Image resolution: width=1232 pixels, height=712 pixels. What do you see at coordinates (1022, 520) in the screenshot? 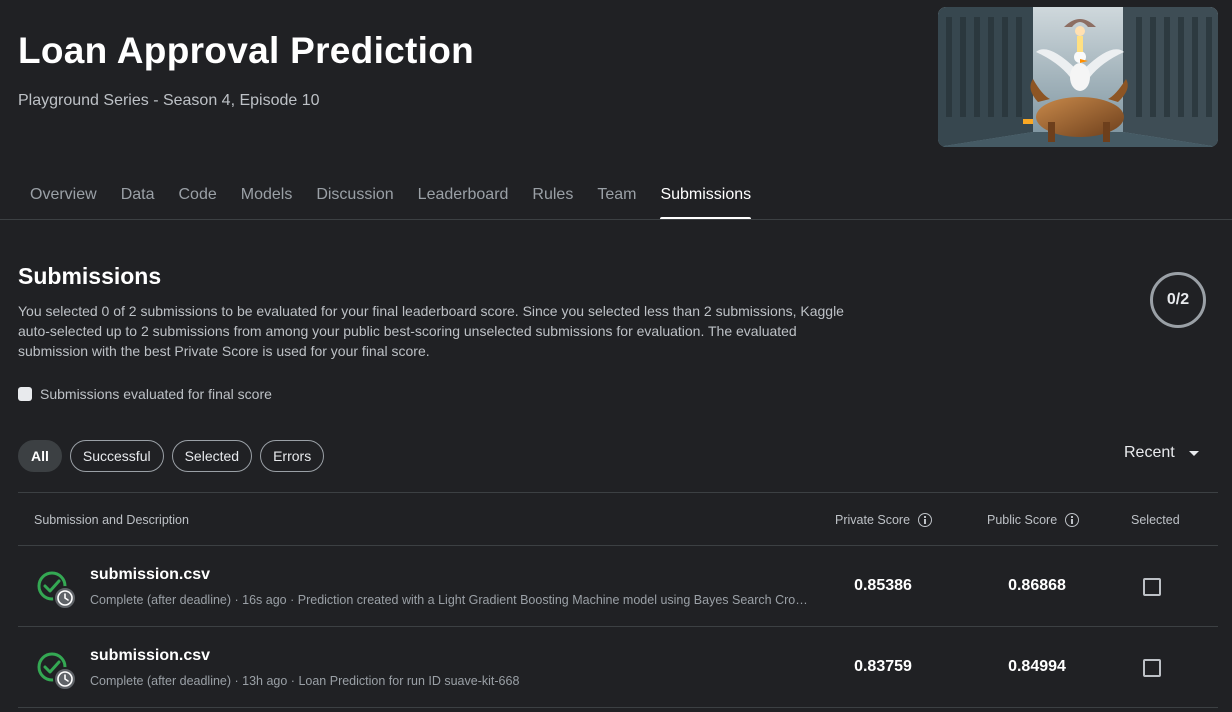
I see `header-public-label: Public Score` at bounding box center [1022, 520].